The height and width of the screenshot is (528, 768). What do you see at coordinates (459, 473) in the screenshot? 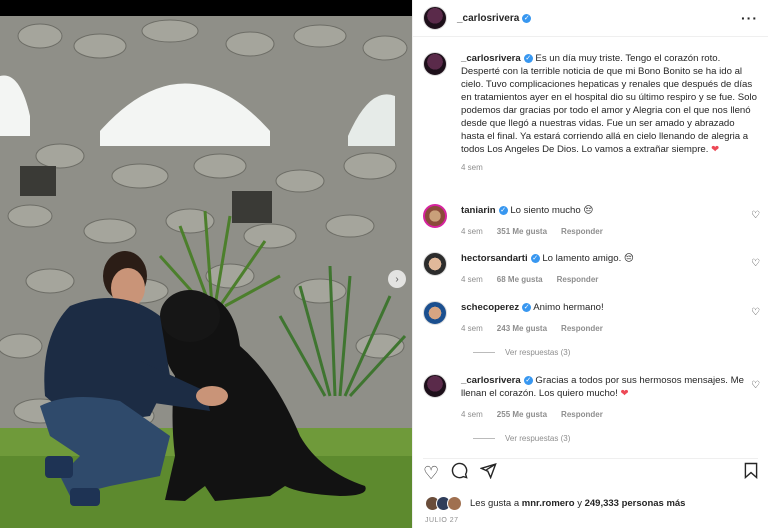
I see `comment-bubble-icon` at bounding box center [459, 473].